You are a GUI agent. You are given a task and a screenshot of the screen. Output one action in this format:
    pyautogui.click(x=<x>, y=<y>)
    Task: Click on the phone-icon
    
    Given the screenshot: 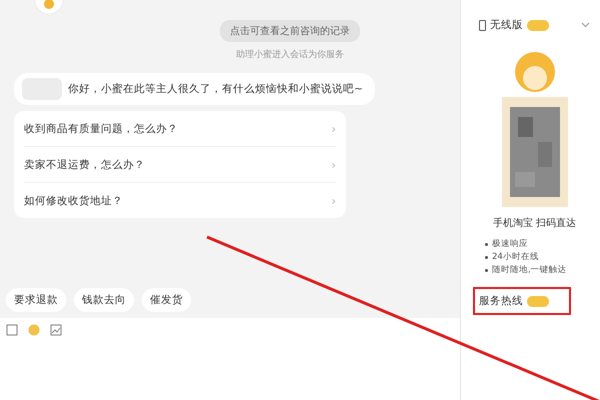 What is the action you would take?
    pyautogui.click(x=482, y=25)
    